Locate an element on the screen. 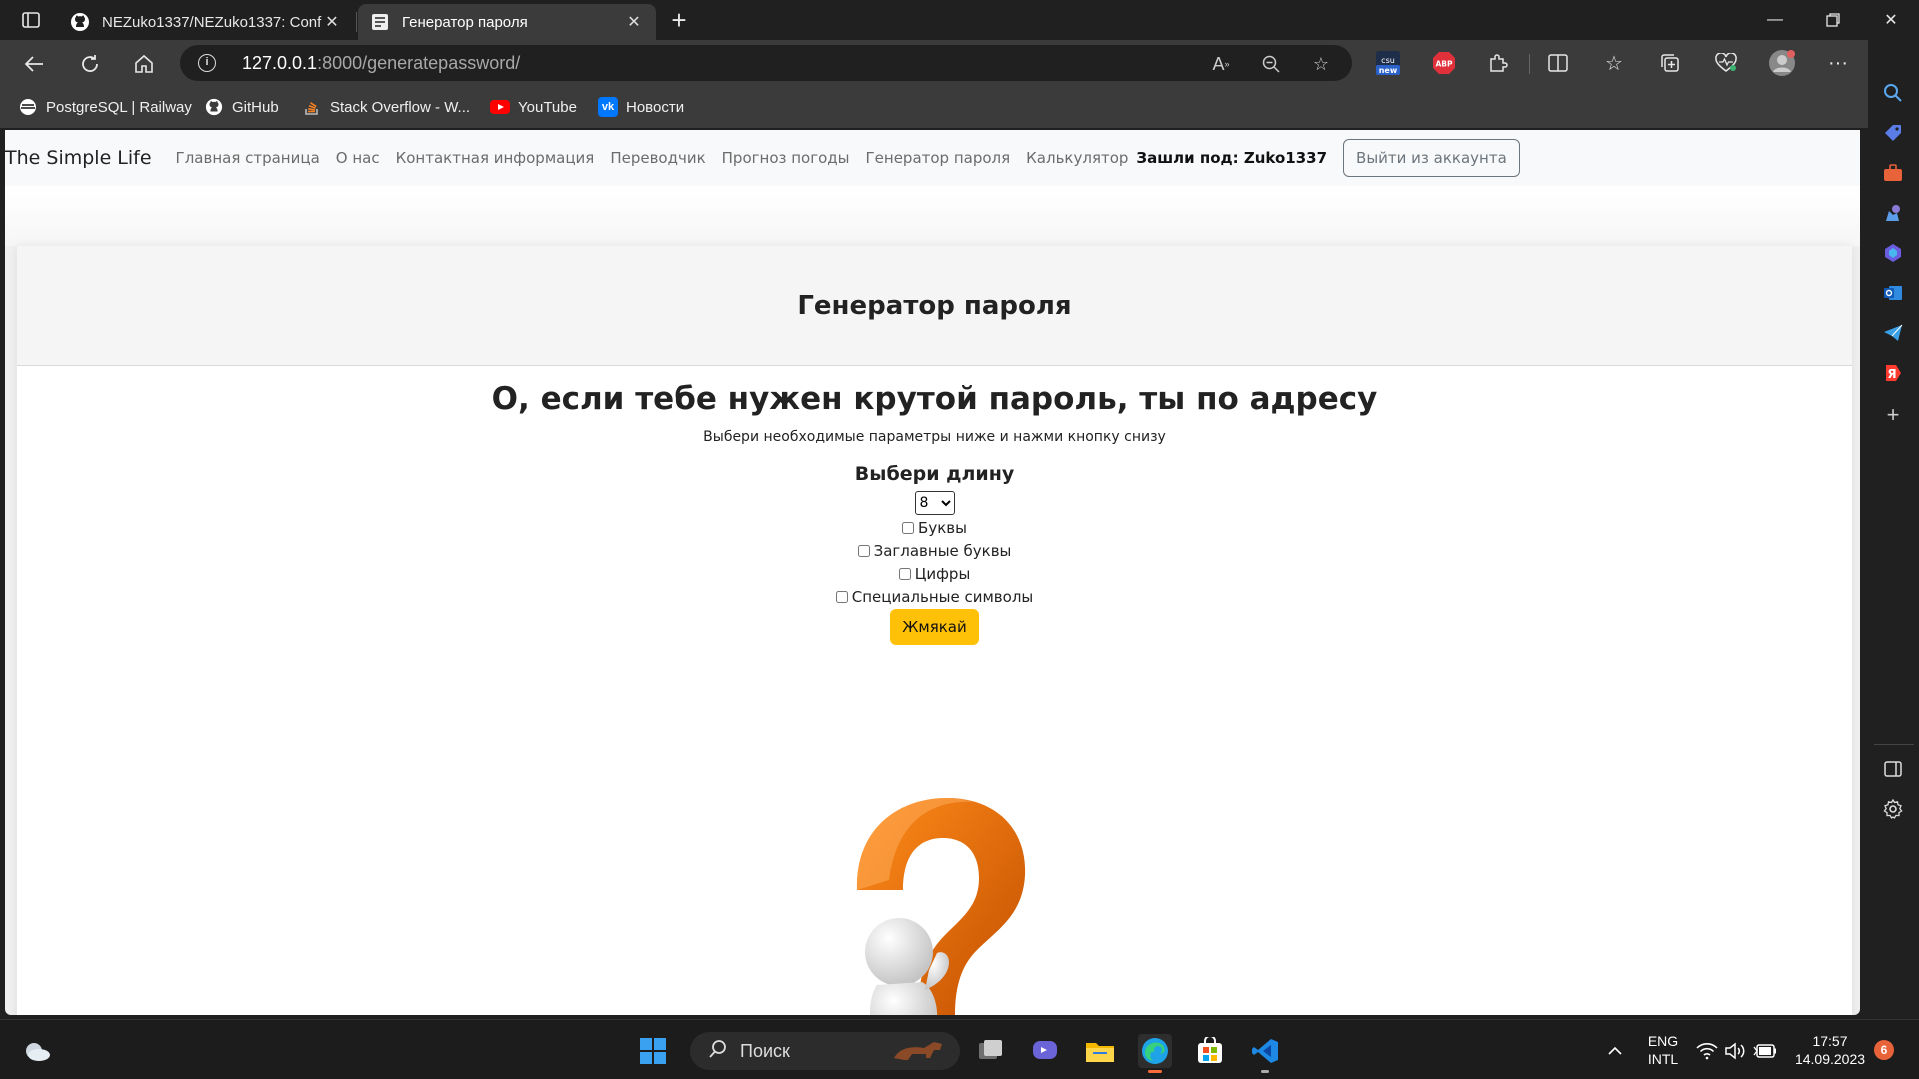  profile-avatar is located at coordinates (1782, 63).